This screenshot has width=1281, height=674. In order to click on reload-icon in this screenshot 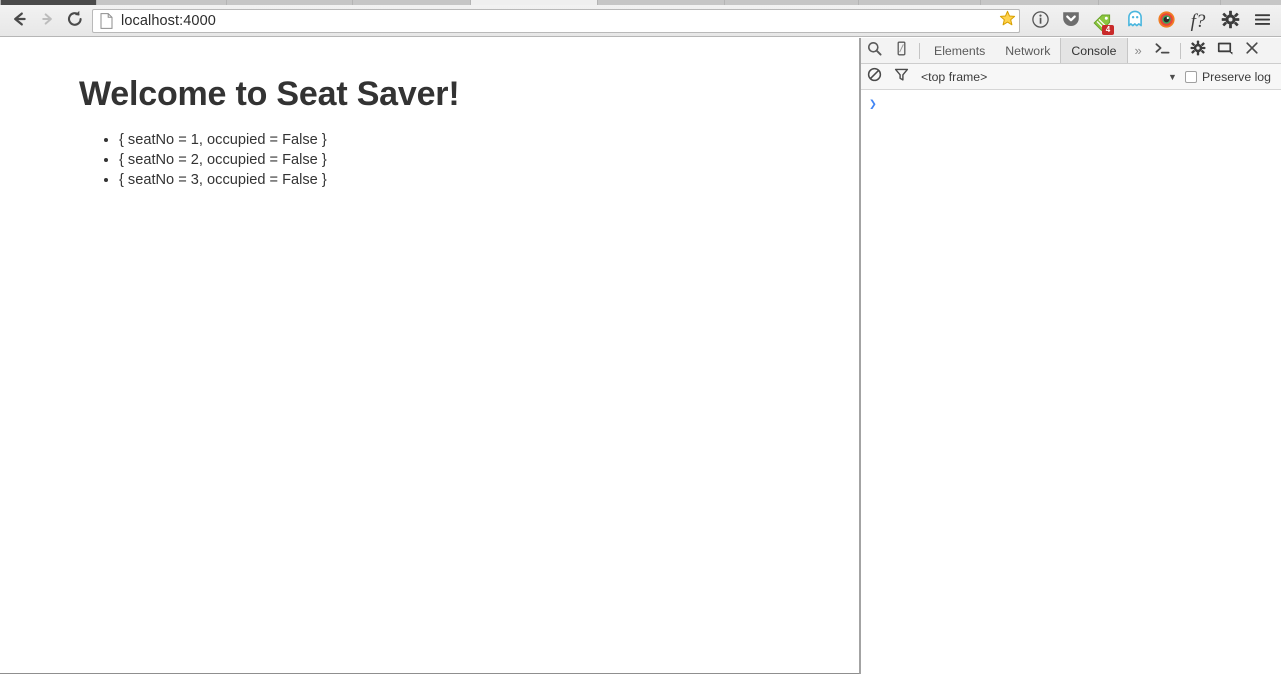, I will do `click(75, 21)`.